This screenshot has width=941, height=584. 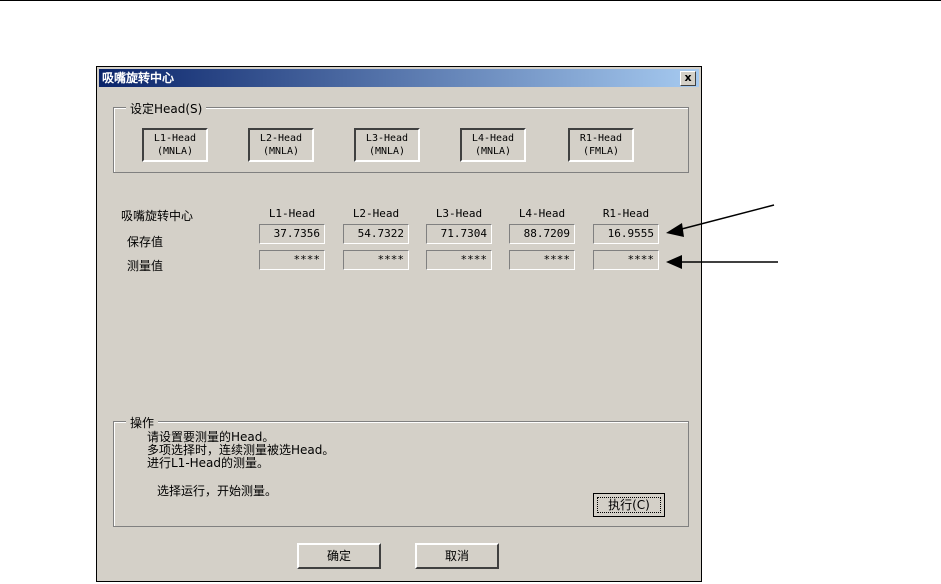 I want to click on saved-value-cell: 71.7304, so click(x=459, y=234).